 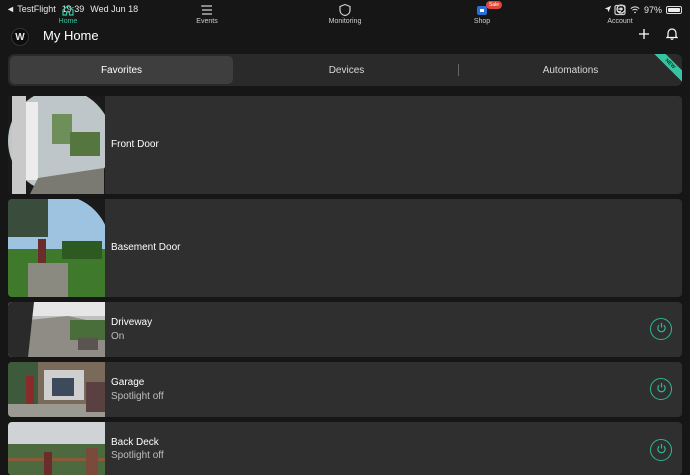 What do you see at coordinates (674, 10) in the screenshot?
I see `battery-icon` at bounding box center [674, 10].